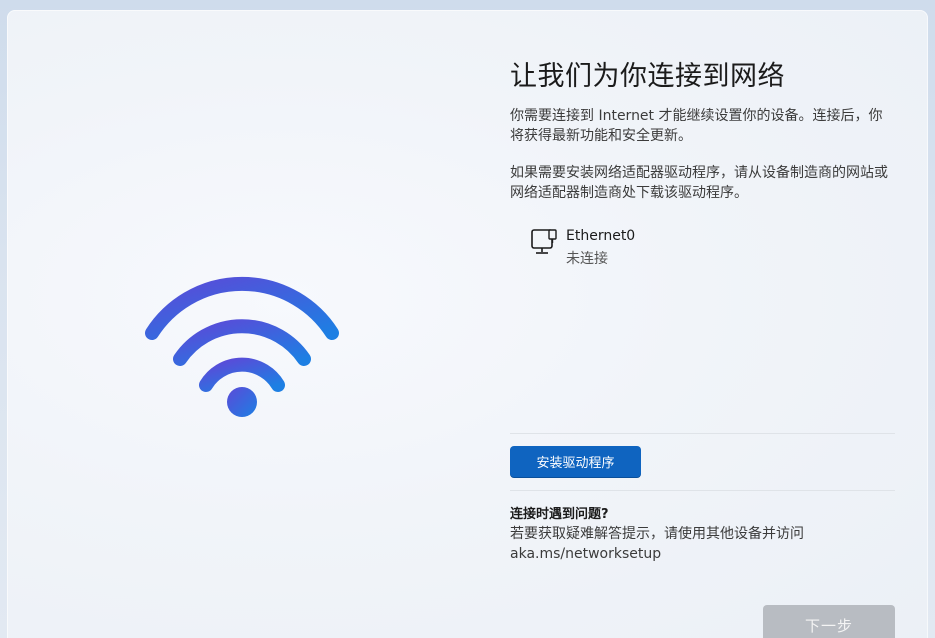 The width and height of the screenshot is (935, 638). What do you see at coordinates (647, 76) in the screenshot?
I see `page-title: 让我们为你连接到网络` at bounding box center [647, 76].